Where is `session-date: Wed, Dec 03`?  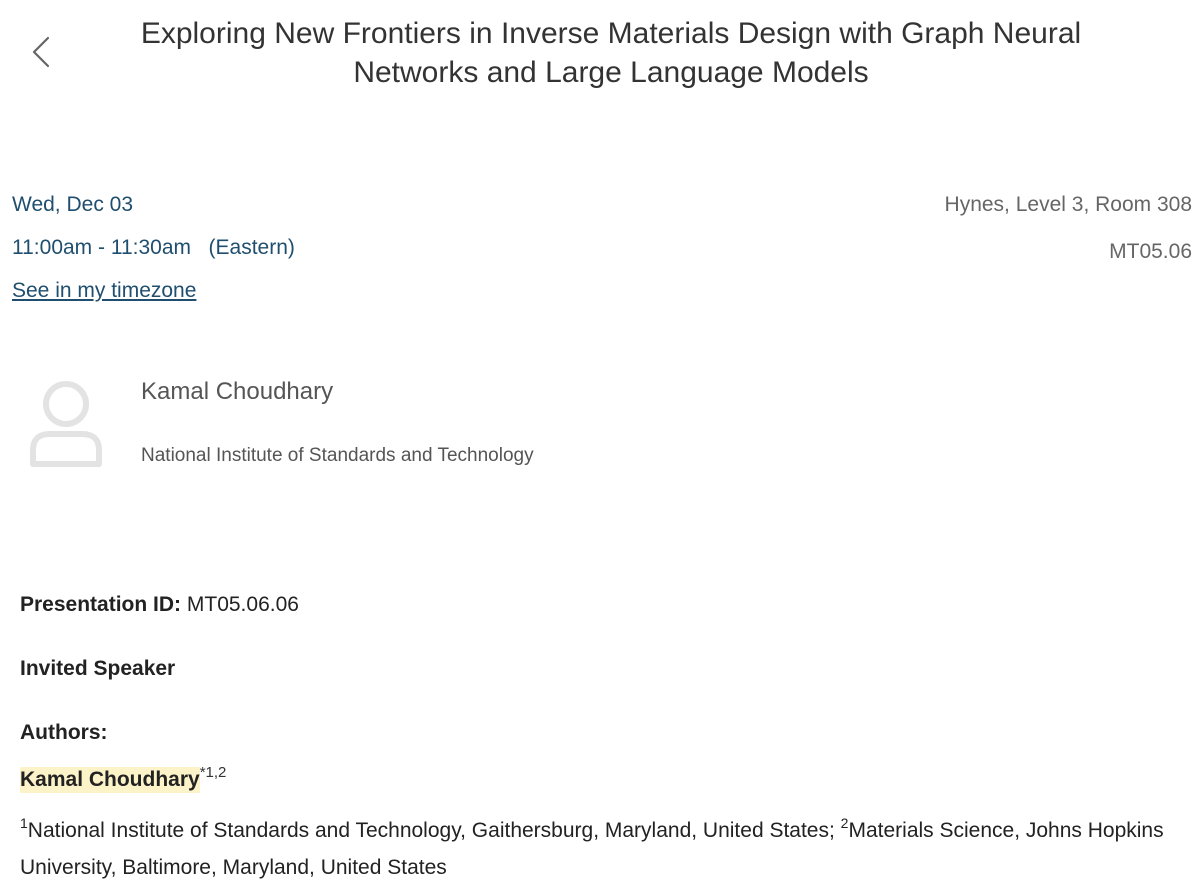
session-date: Wed, Dec 03 is located at coordinates (73, 204).